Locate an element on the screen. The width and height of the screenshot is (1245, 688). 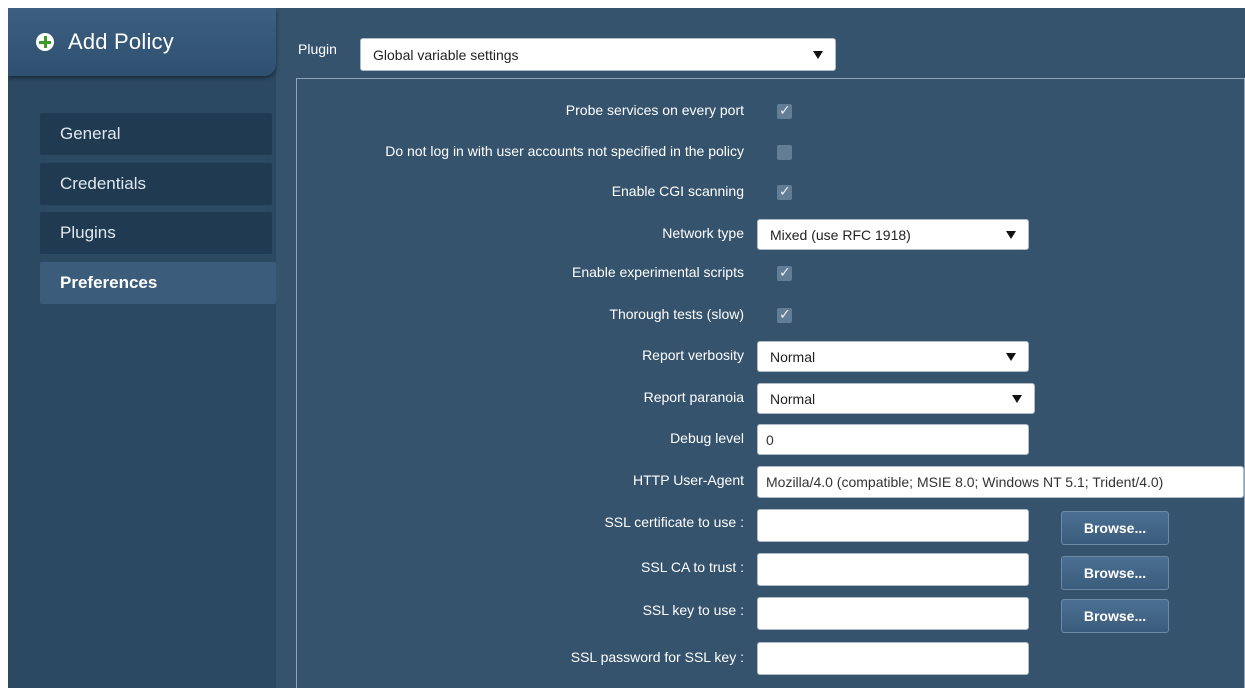
add-policy-header: Add Policy is located at coordinates (142, 42).